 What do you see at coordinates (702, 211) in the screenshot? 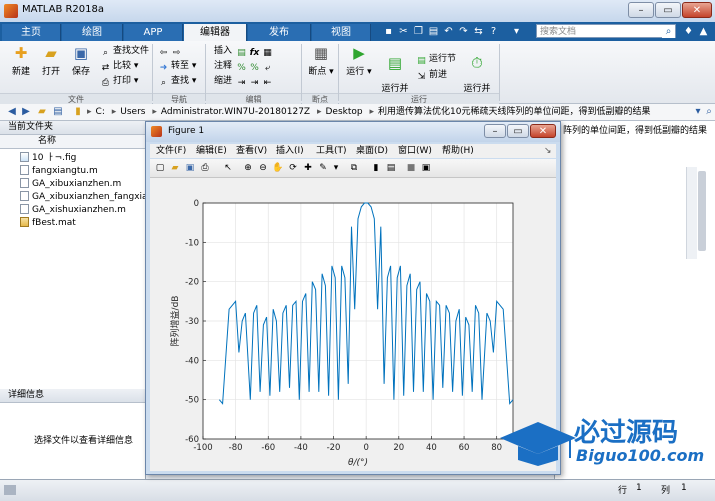
I see `editor-scrollbar-thumb` at bounding box center [702, 211].